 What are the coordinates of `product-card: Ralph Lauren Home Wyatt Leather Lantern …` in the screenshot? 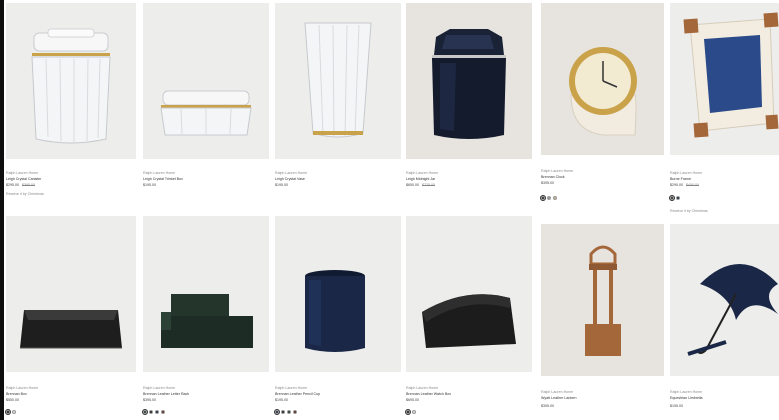 It's located at (602, 322).